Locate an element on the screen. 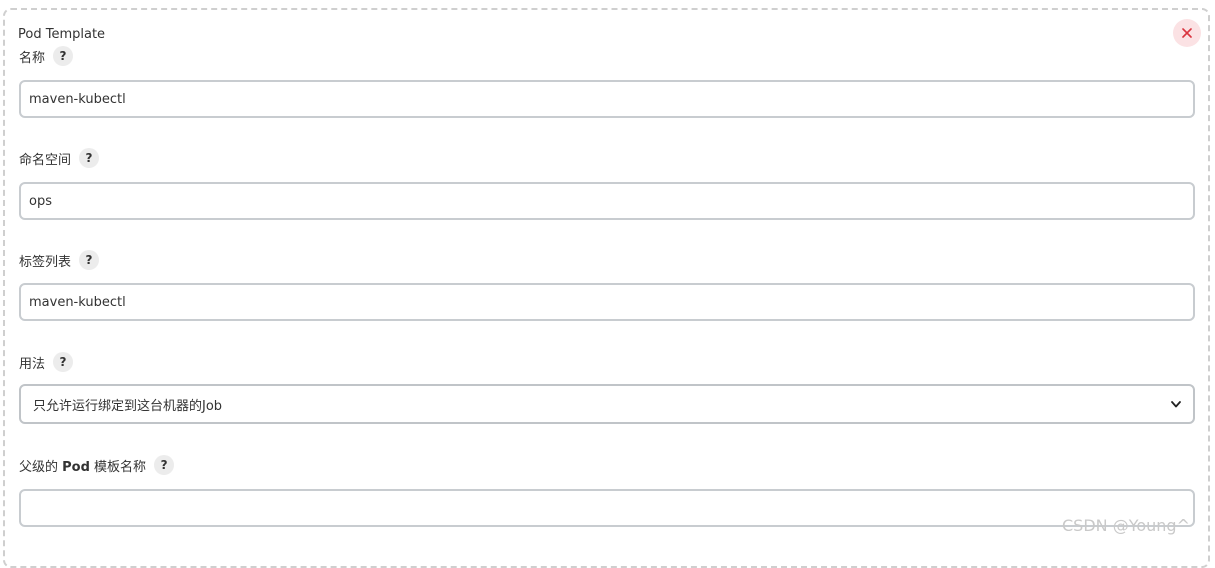 Image resolution: width=1215 pixels, height=568 pixels. name-label-row: 名称 ? is located at coordinates (46, 56).